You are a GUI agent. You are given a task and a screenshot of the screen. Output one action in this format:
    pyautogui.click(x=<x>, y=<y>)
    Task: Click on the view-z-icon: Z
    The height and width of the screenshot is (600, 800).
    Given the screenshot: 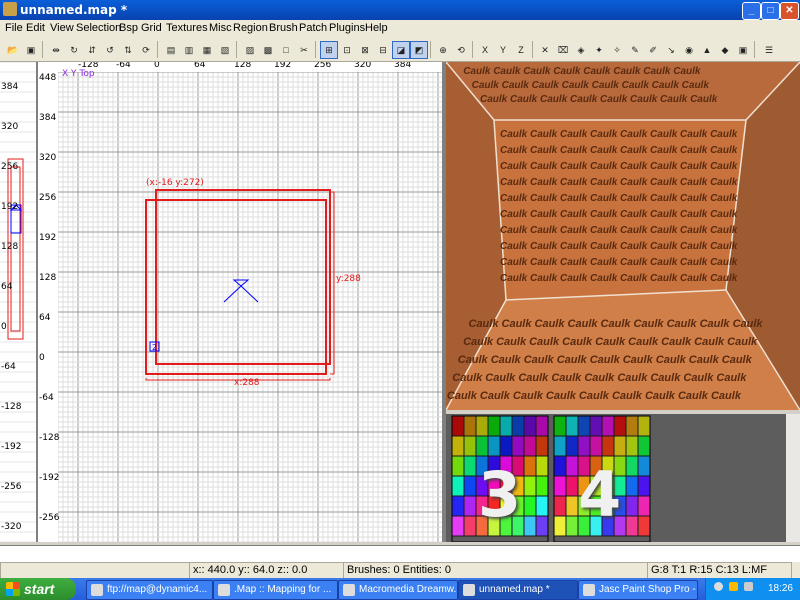 What is the action you would take?
    pyautogui.click(x=521, y=50)
    